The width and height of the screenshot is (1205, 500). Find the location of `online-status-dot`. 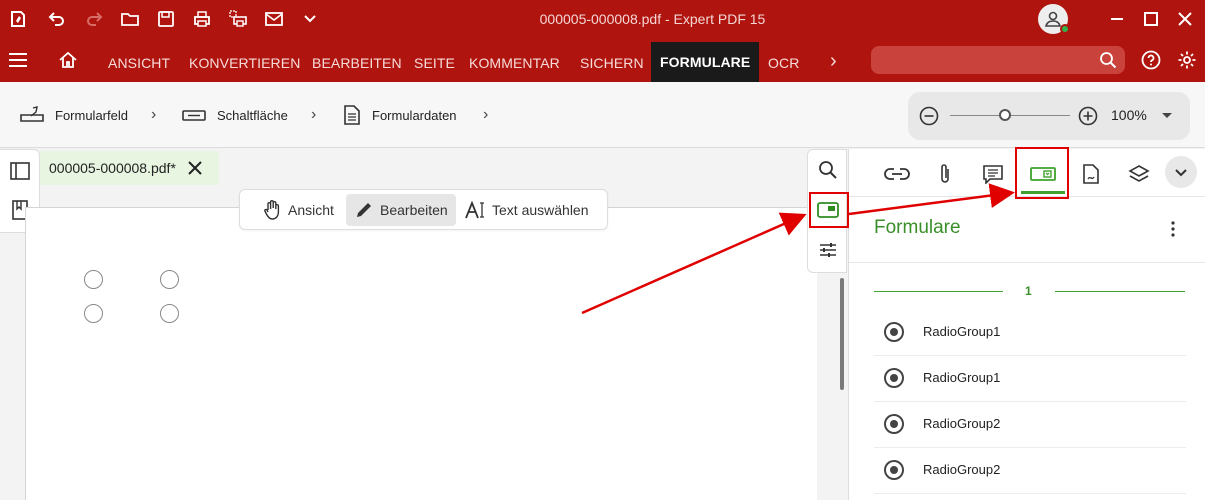

online-status-dot is located at coordinates (1065, 29).